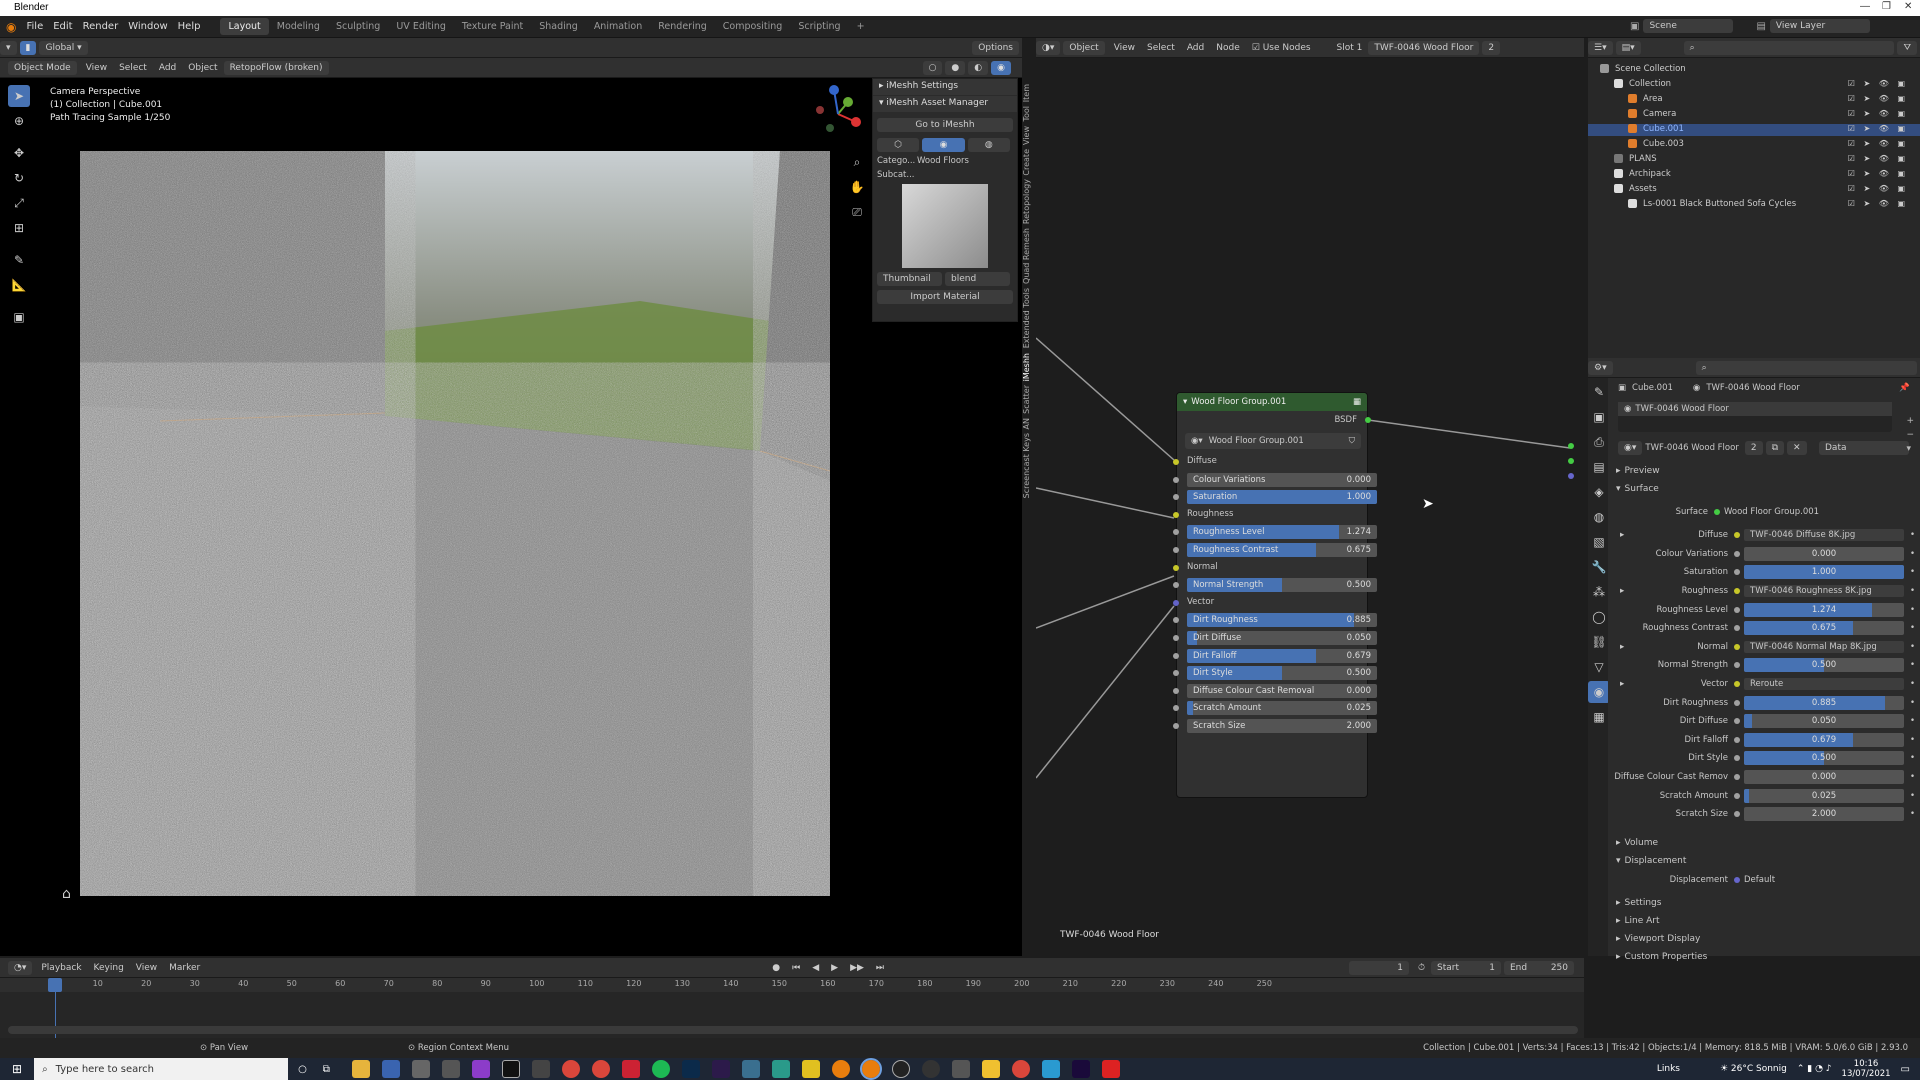 This screenshot has height=1080, width=1920. I want to click on slot-dropdown: Slot 1, so click(1350, 48).